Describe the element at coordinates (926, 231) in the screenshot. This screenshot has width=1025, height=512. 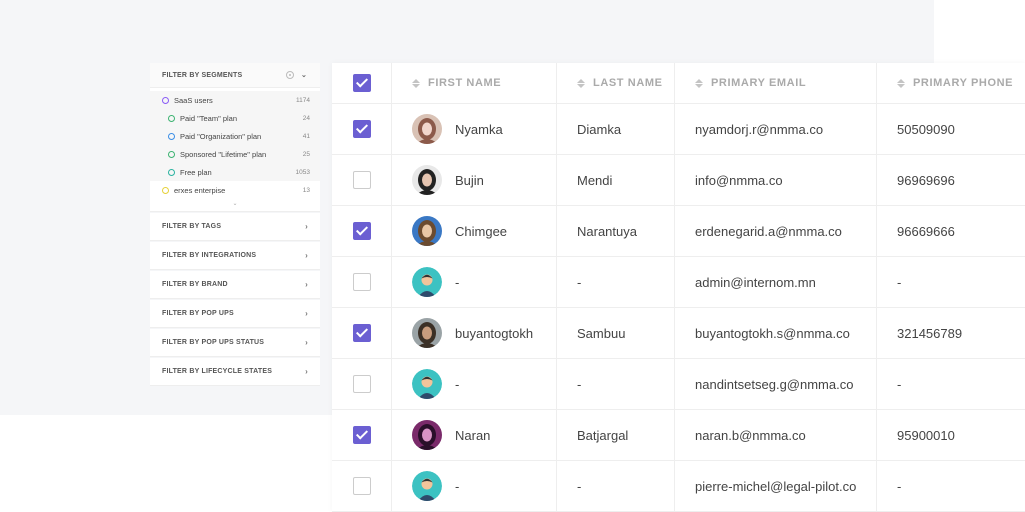
I see `primary-phone: 96669666` at that location.